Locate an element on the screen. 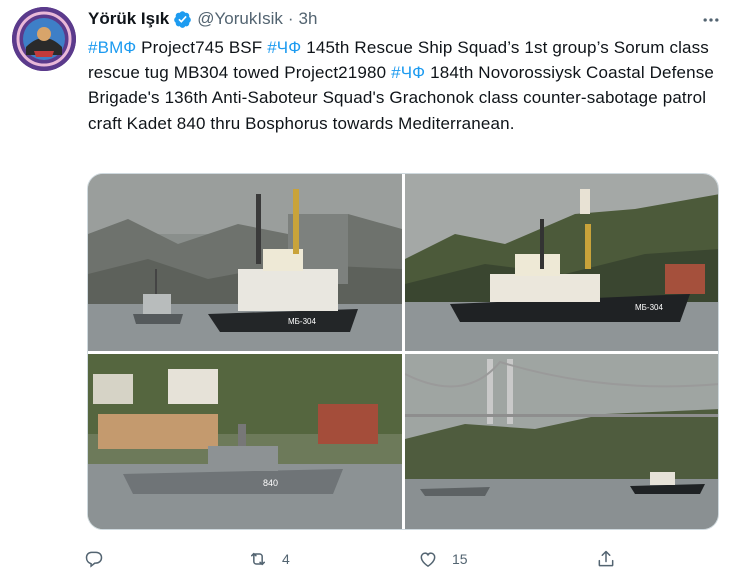 The height and width of the screenshot is (580, 732). photo-kadet-840: 840 is located at coordinates (245, 441).